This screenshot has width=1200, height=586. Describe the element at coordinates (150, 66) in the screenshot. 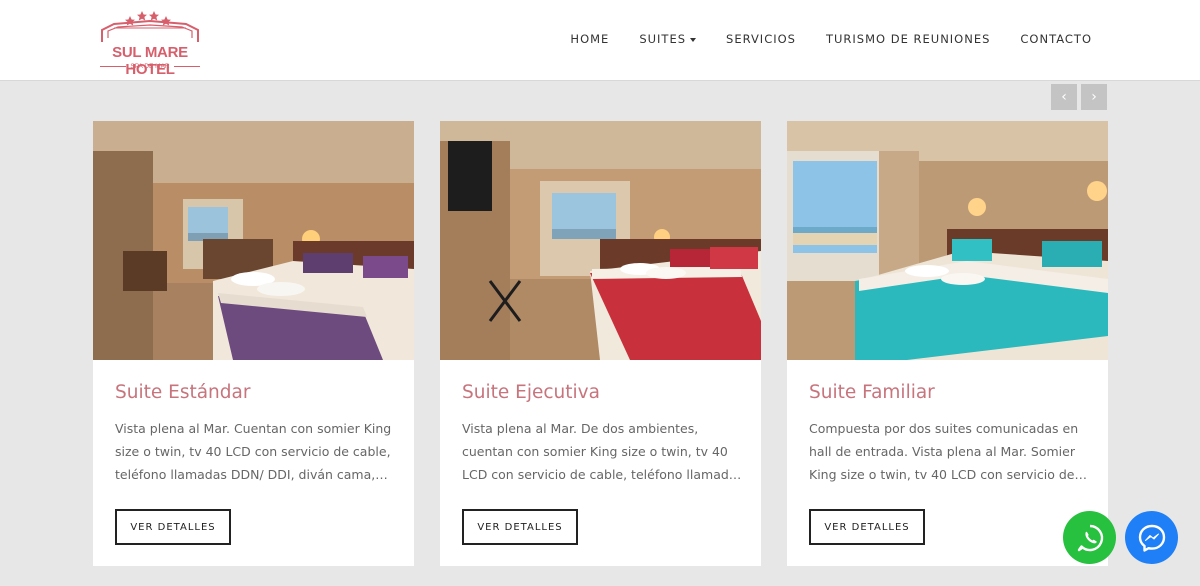

I see `logo-tagline: SPA DE MAR` at that location.